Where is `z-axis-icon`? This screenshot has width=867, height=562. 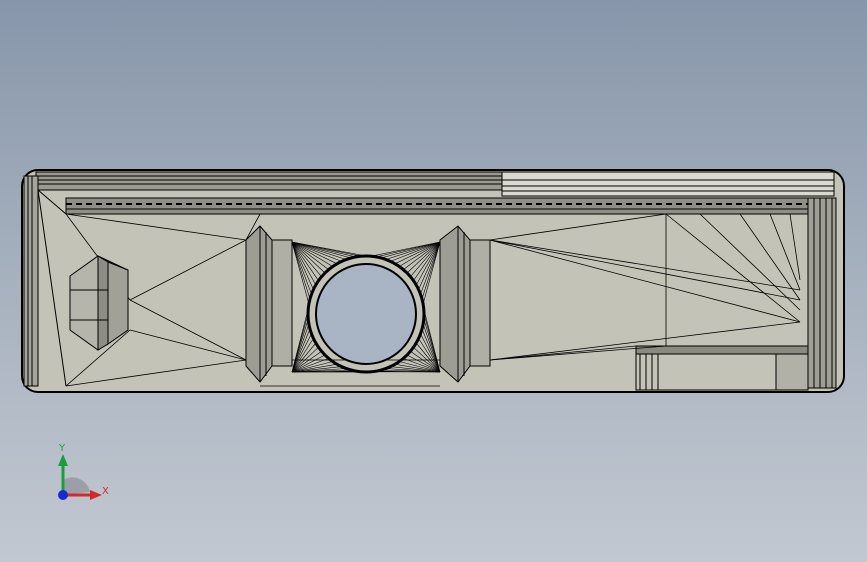
z-axis-icon is located at coordinates (63, 495).